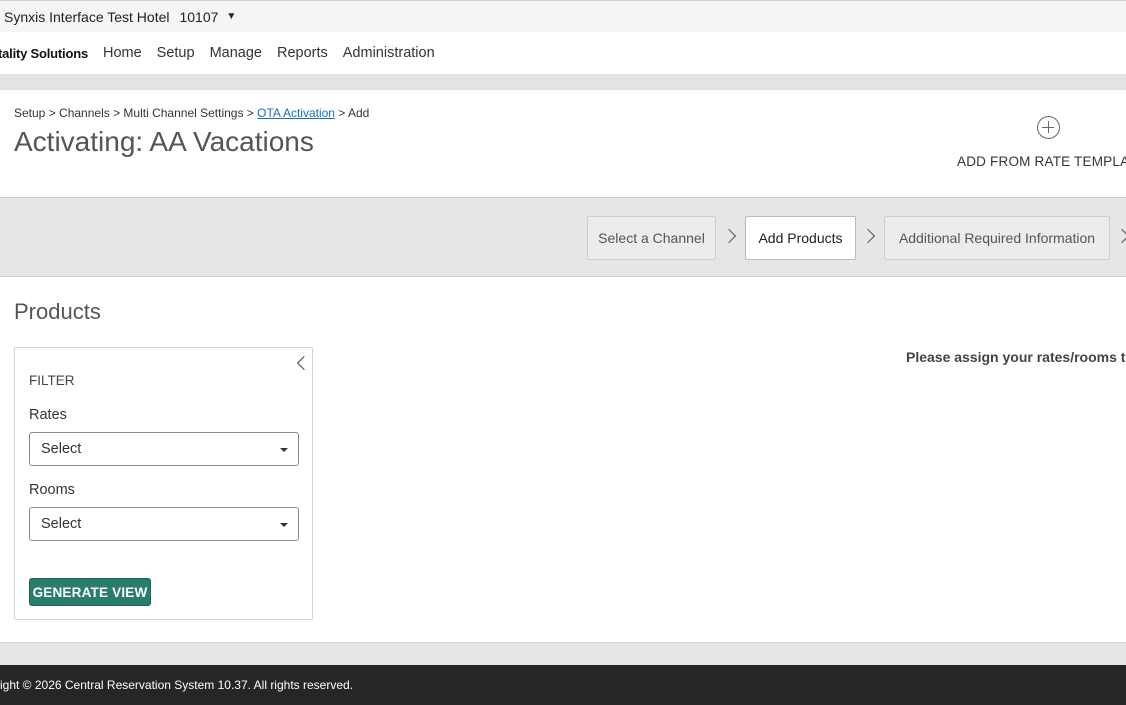 This screenshot has width=1126, height=705. Describe the element at coordinates (1041, 161) in the screenshot. I see `add-from-rate-template-label: ADD FROM RATE TEMPLAT` at that location.